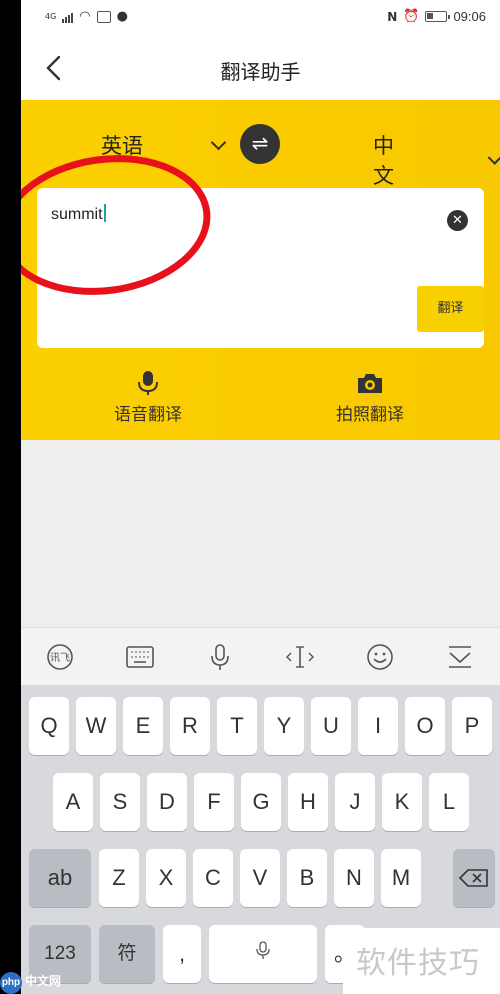 The image size is (500, 994). I want to click on keyboard-icon-svg, so click(140, 657).